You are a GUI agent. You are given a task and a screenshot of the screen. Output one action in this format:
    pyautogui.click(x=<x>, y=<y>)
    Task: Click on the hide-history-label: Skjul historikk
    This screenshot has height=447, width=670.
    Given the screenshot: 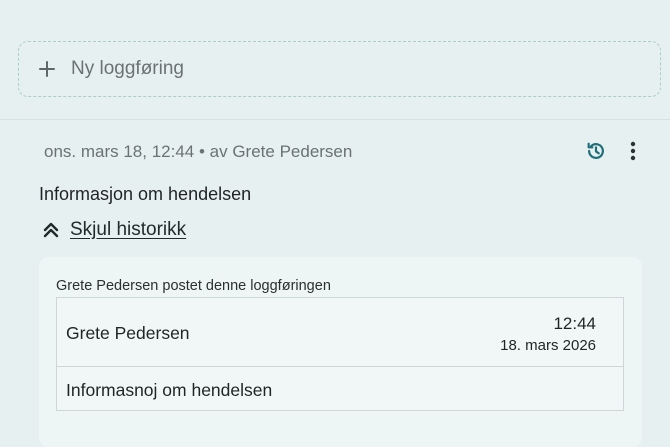 What is the action you would take?
    pyautogui.click(x=128, y=229)
    